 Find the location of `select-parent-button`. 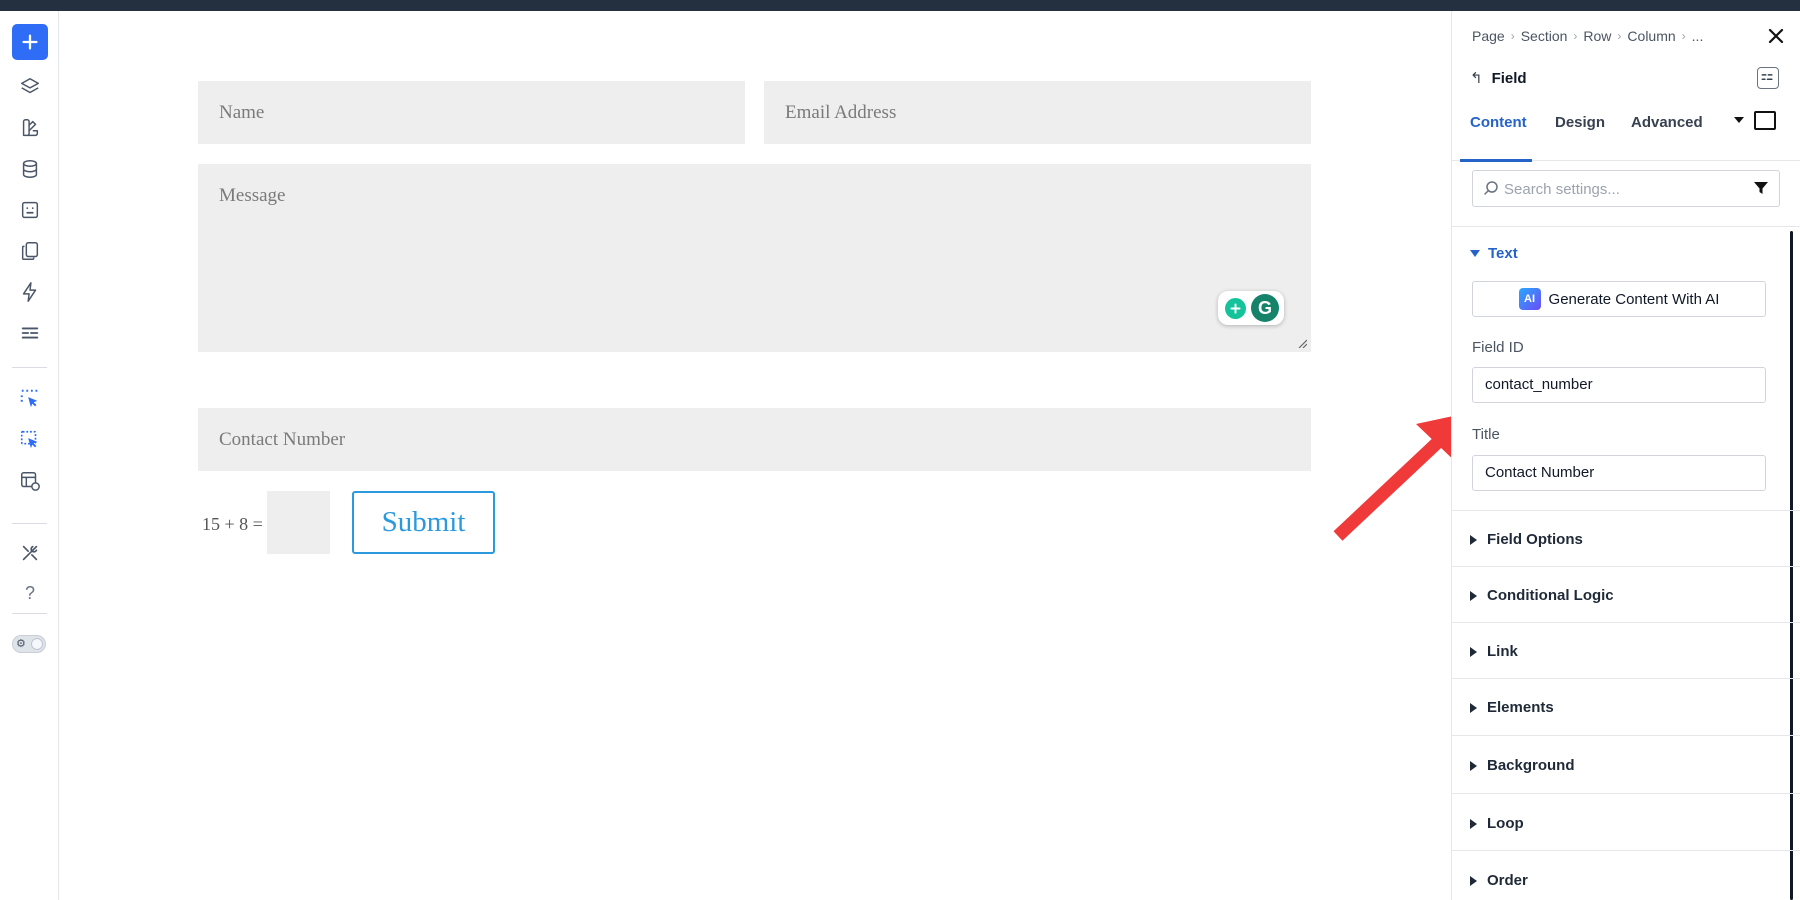

select-parent-button is located at coordinates (30, 399).